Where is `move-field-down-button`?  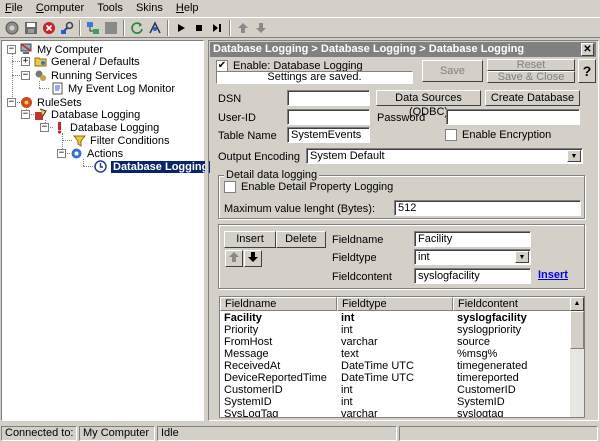
move-field-down-button is located at coordinates (253, 258).